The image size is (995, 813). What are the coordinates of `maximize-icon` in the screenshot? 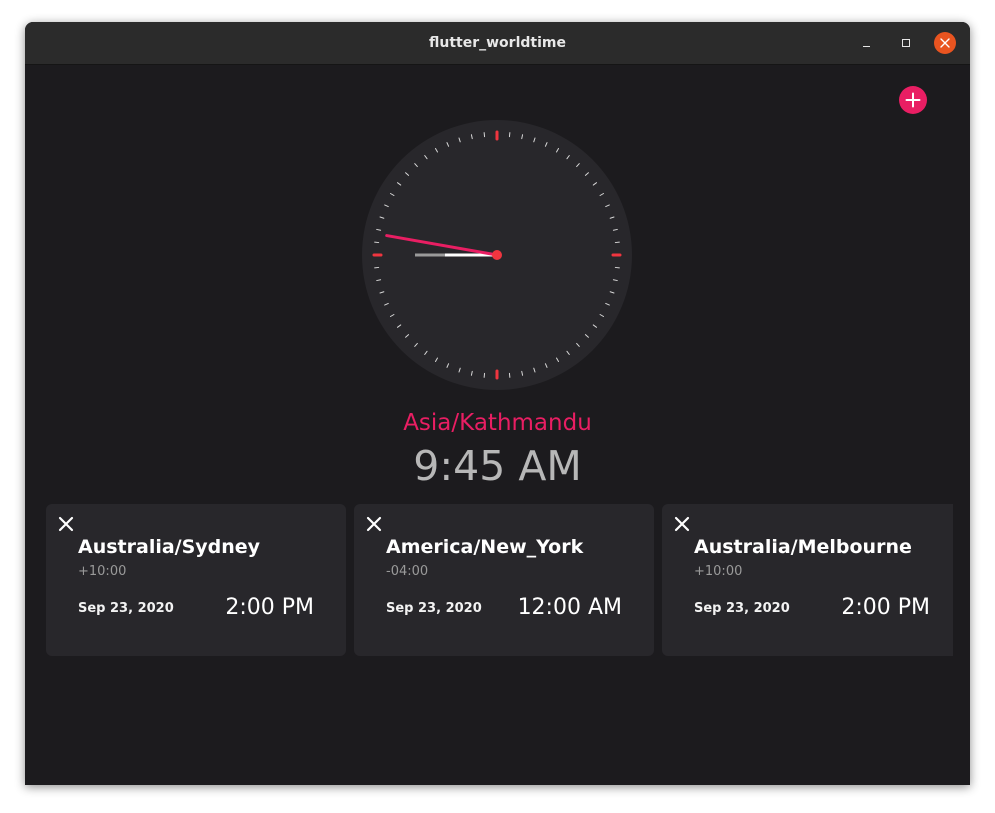 It's located at (906, 43).